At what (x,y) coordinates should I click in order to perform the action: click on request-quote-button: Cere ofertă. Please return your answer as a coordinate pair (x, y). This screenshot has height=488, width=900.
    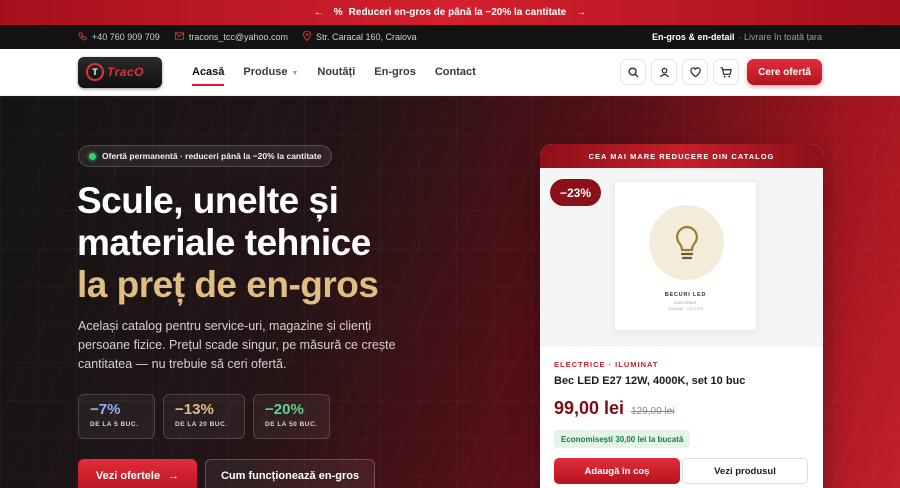
    Looking at the image, I should click on (784, 72).